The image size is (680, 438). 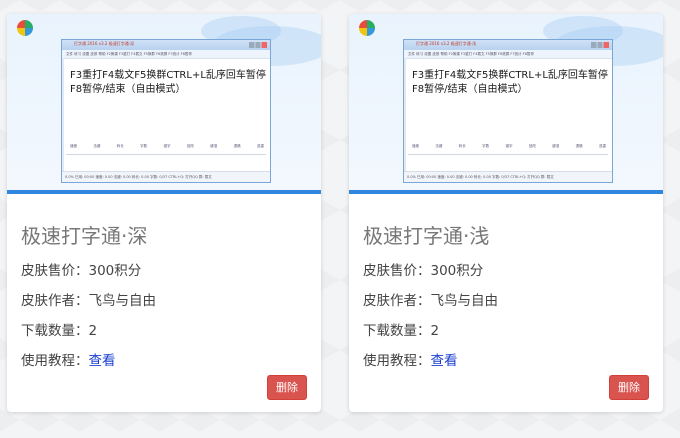 I want to click on skin-name: 极速打字通·深, so click(x=84, y=236).